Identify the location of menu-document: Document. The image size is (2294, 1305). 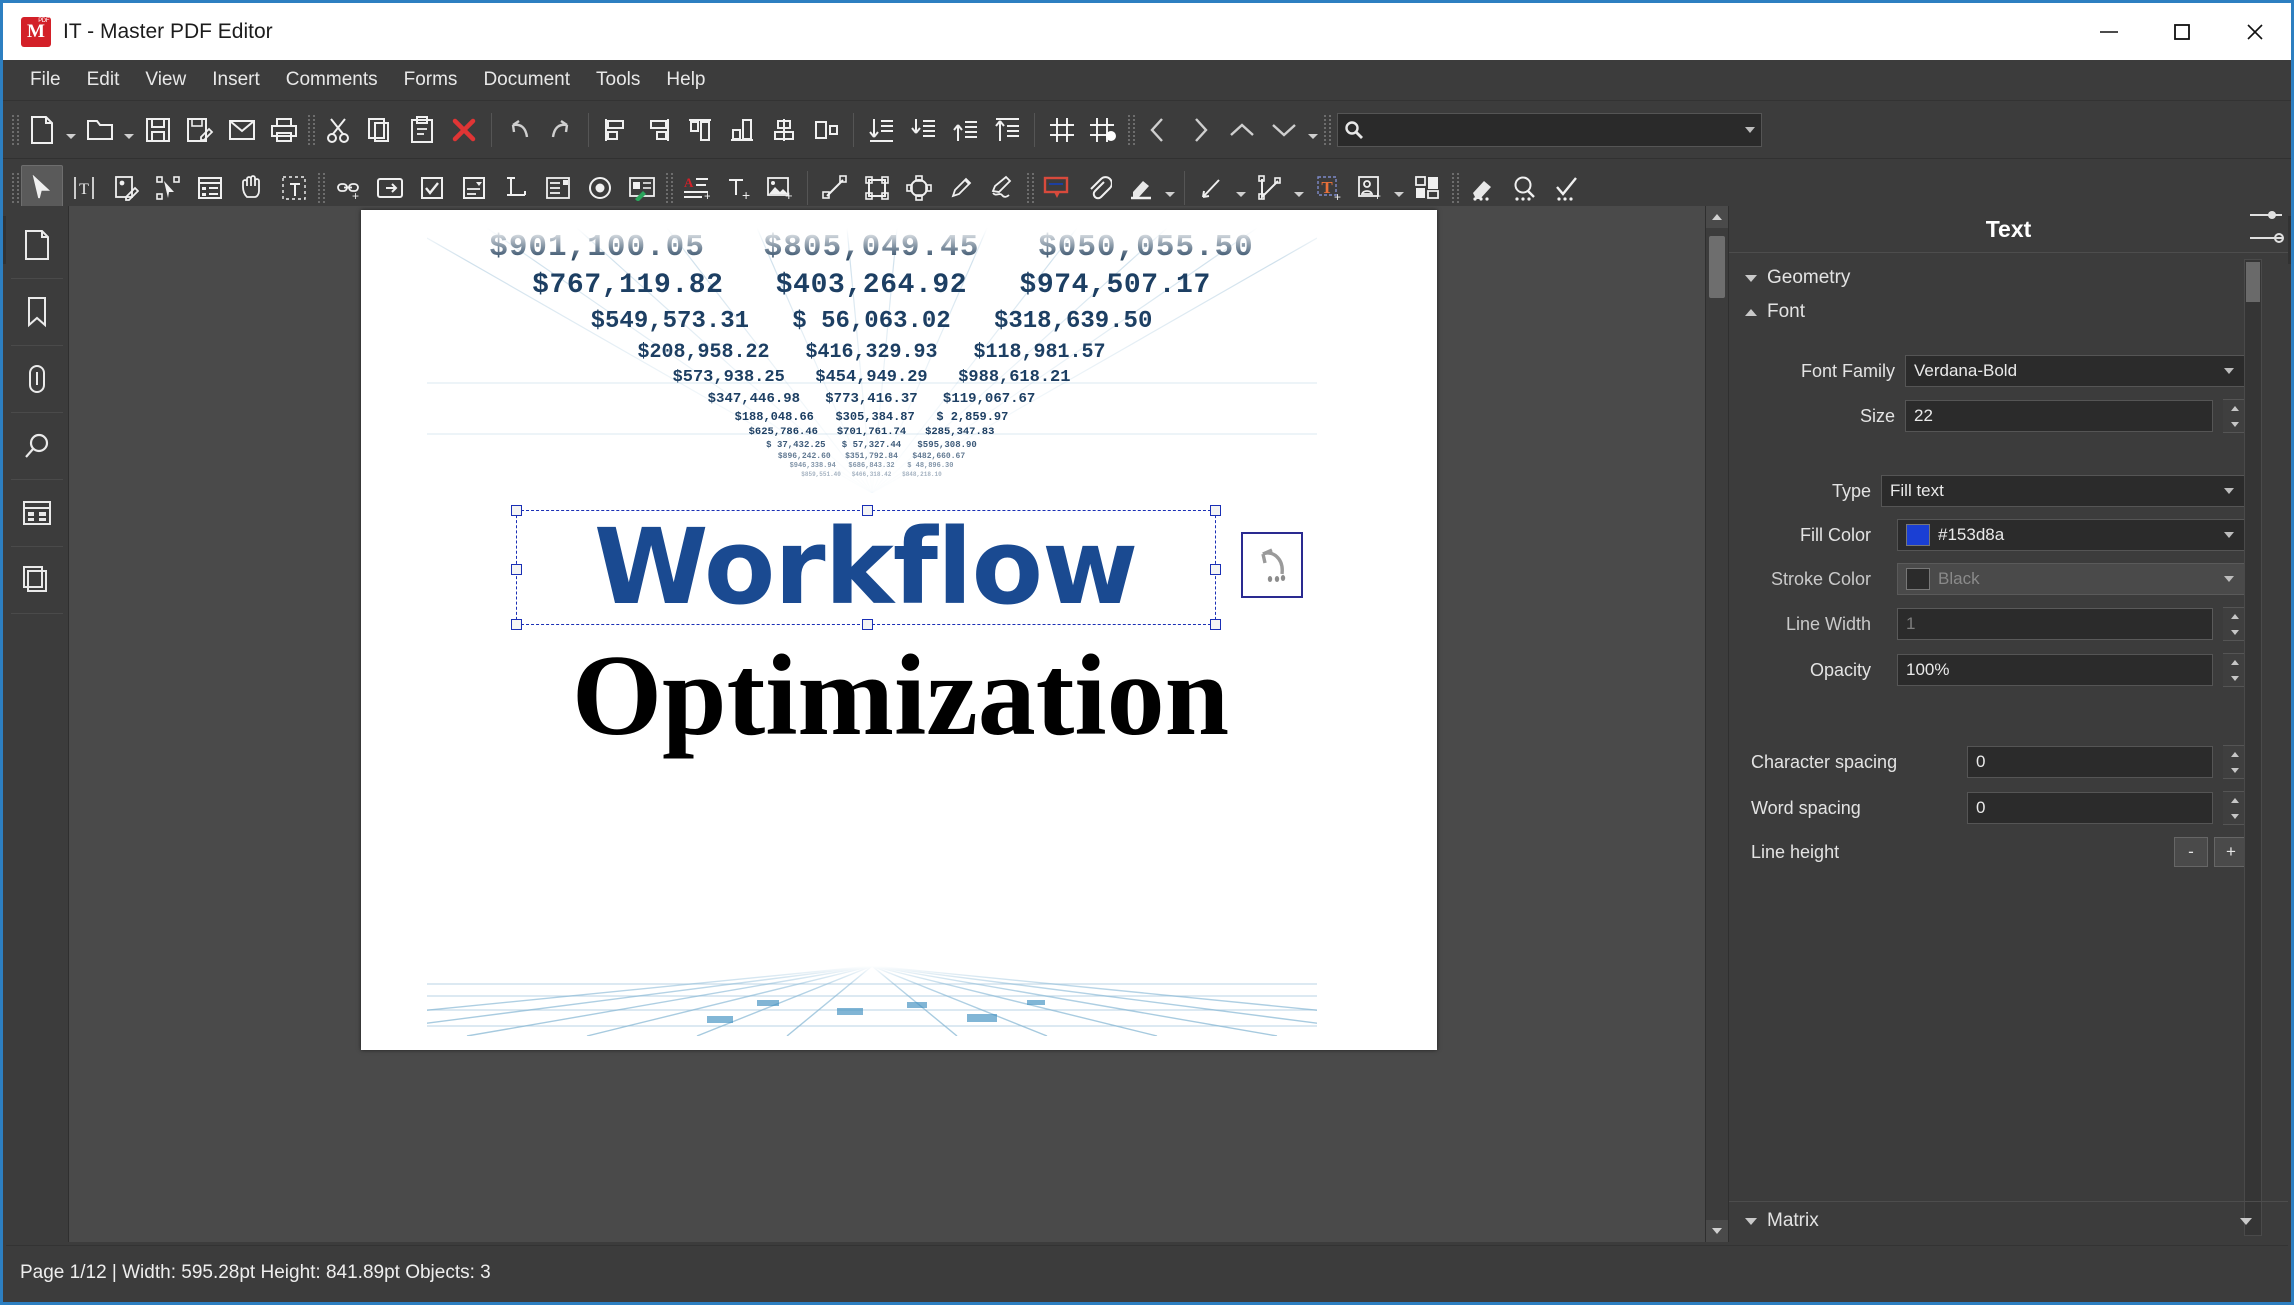
(526, 80).